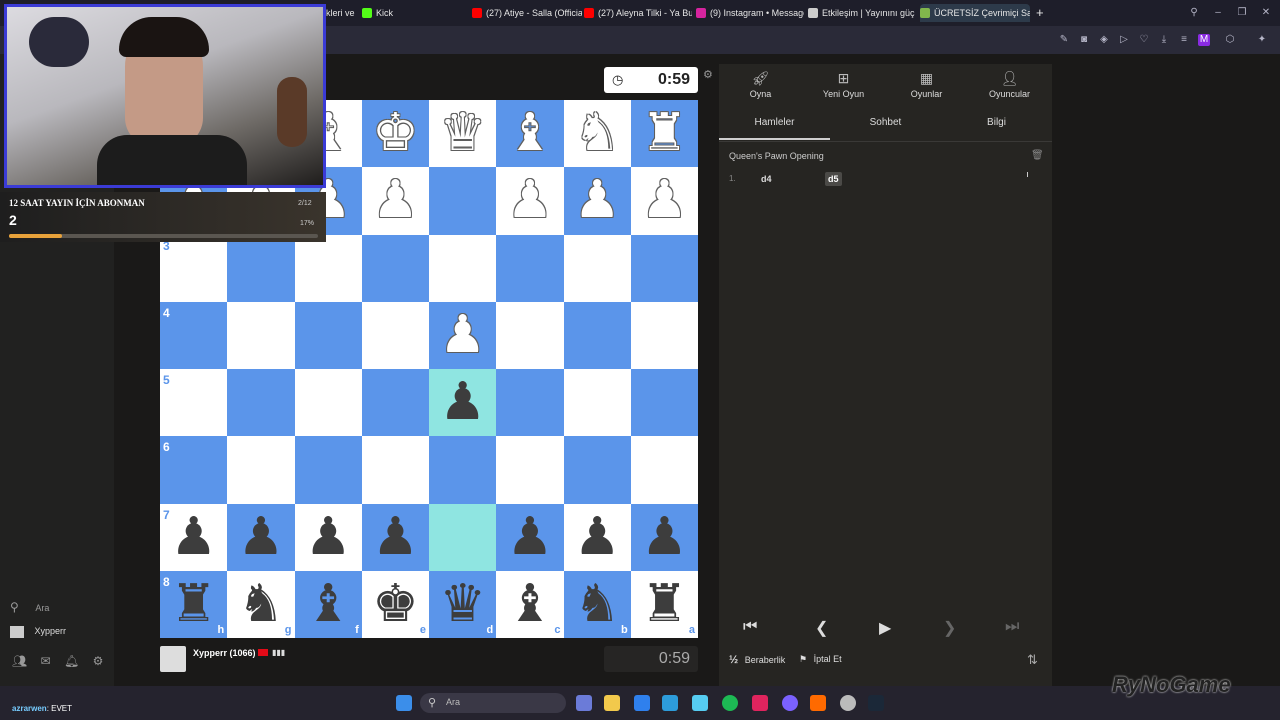  What do you see at coordinates (1218, 13) in the screenshot?
I see `minimize-icon: –` at bounding box center [1218, 13].